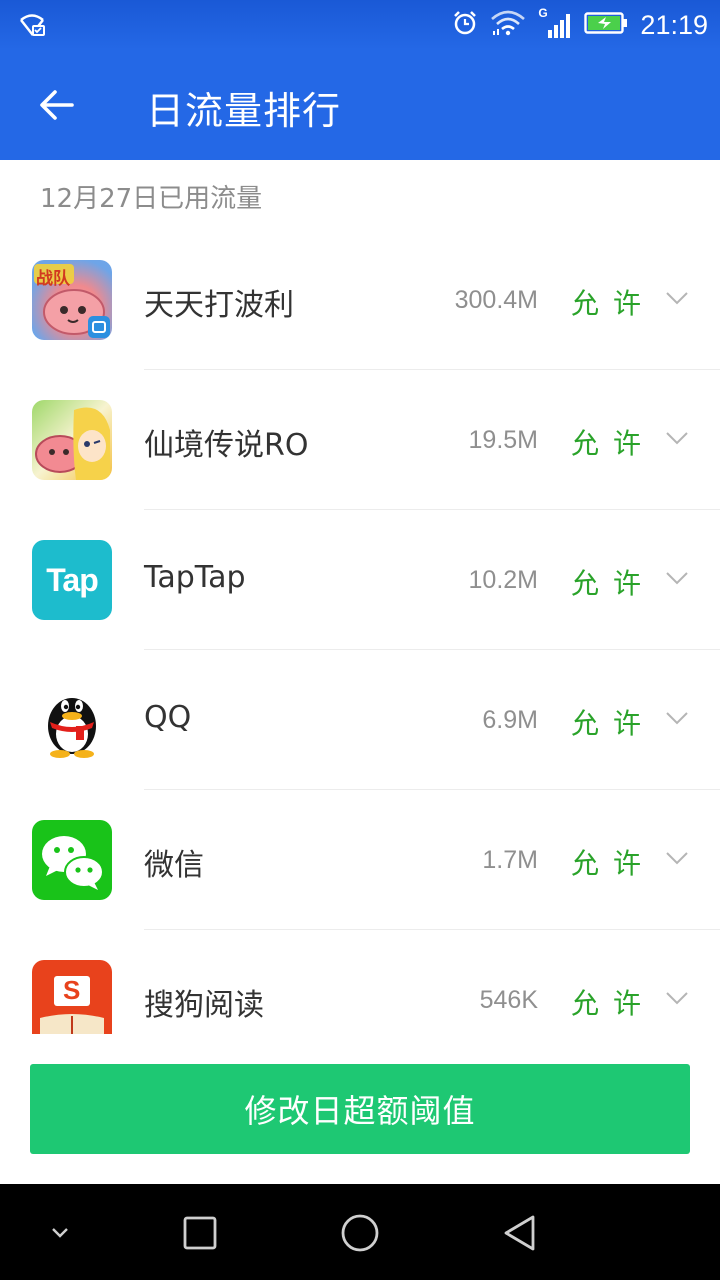  I want to click on triangle-back-icon, so click(519, 1233).